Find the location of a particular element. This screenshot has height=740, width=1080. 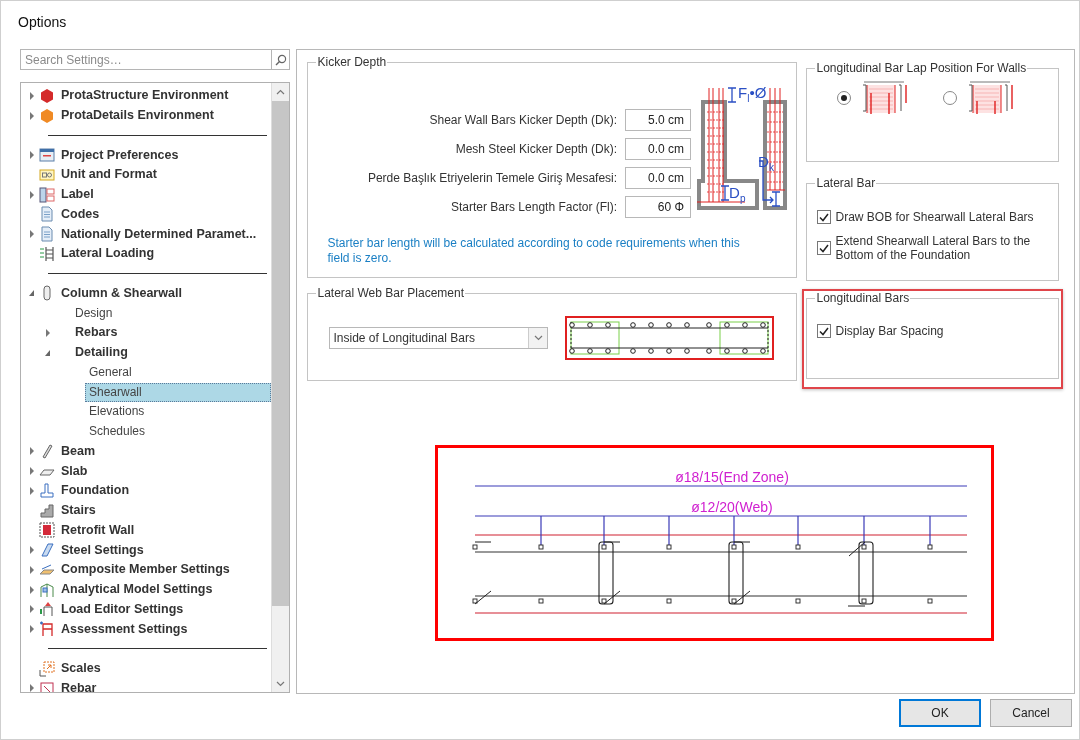

group-title: Lateral Bar is located at coordinates (846, 183).